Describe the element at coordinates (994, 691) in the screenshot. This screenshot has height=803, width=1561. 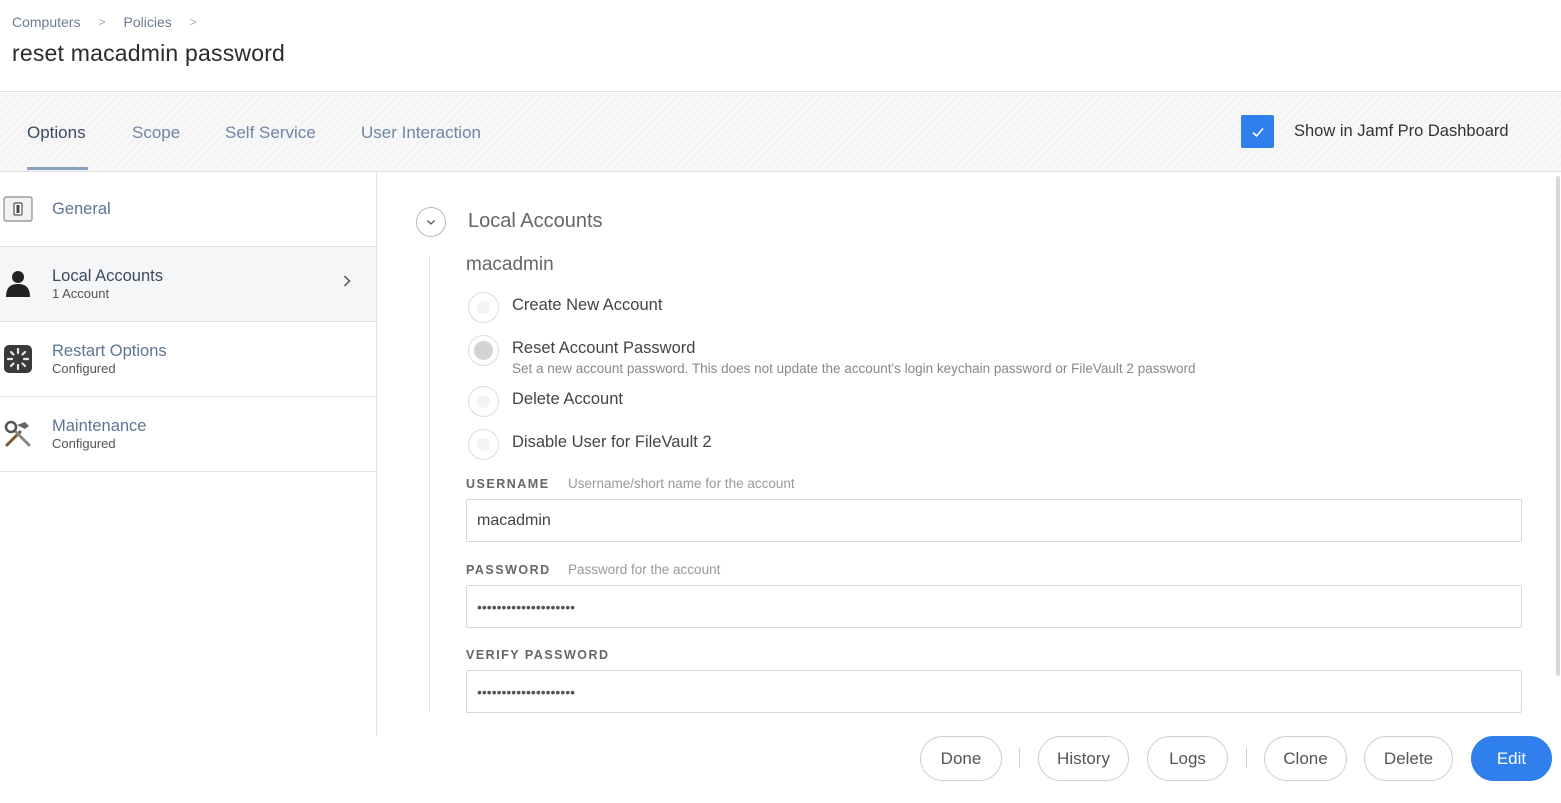
I see `verify-password-input: ••••••••••••••••••••` at that location.